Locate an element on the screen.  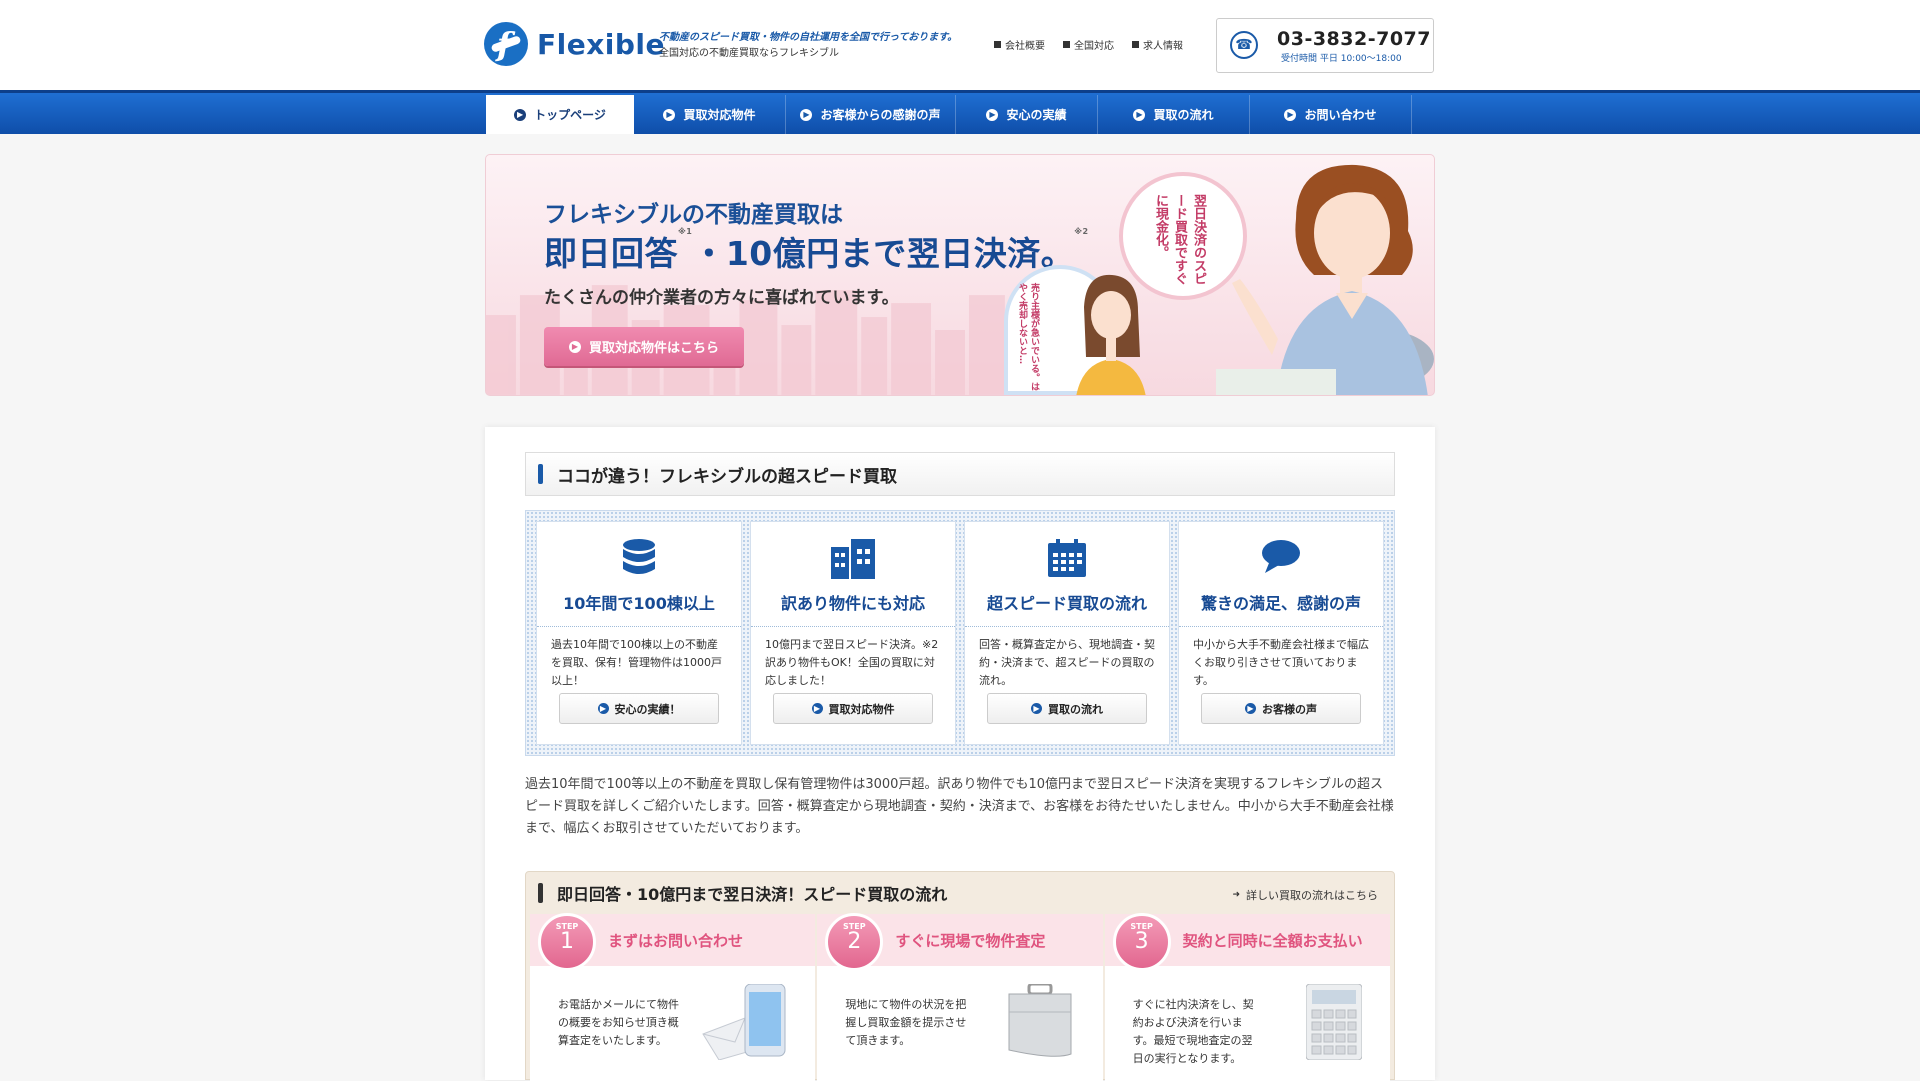
util-link-recruit: 求人情報 is located at coordinates (1157, 44).